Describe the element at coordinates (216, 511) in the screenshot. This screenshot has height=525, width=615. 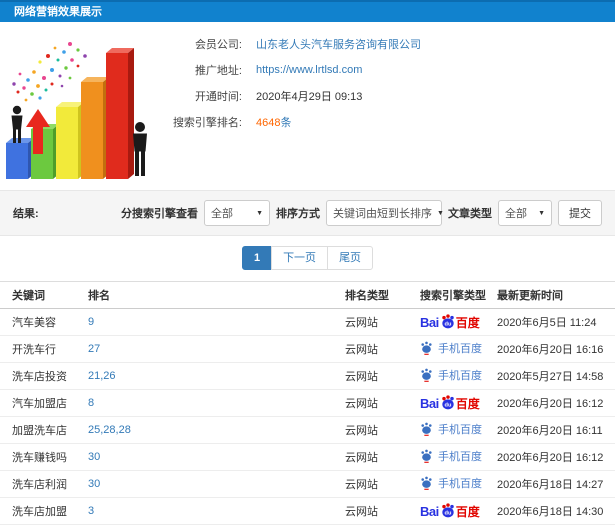
I see `rank-cell: 3` at that location.